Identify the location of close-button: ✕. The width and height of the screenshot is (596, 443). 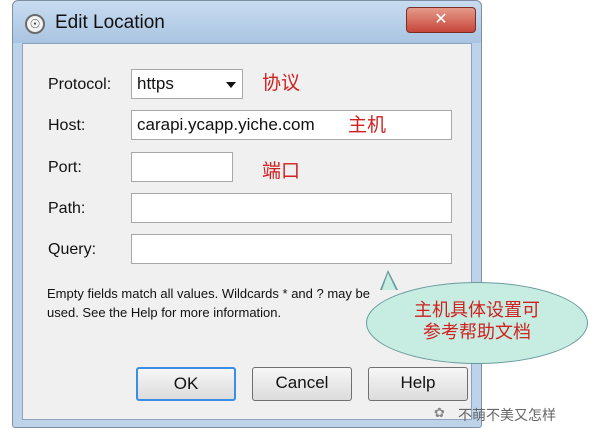
(441, 20).